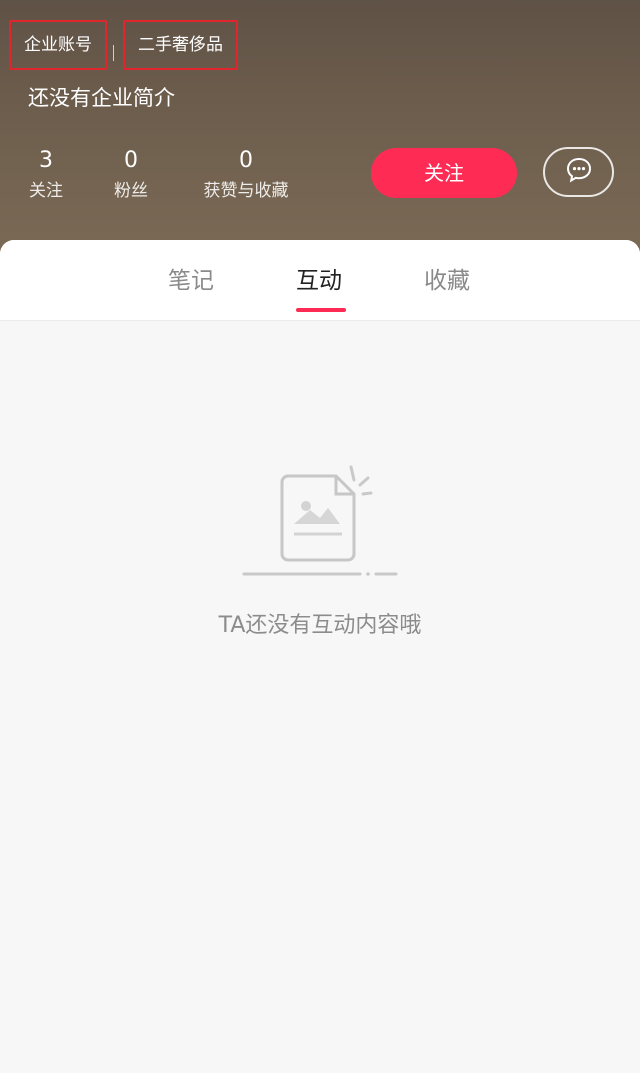  I want to click on tab-collections: 收藏, so click(447, 281).